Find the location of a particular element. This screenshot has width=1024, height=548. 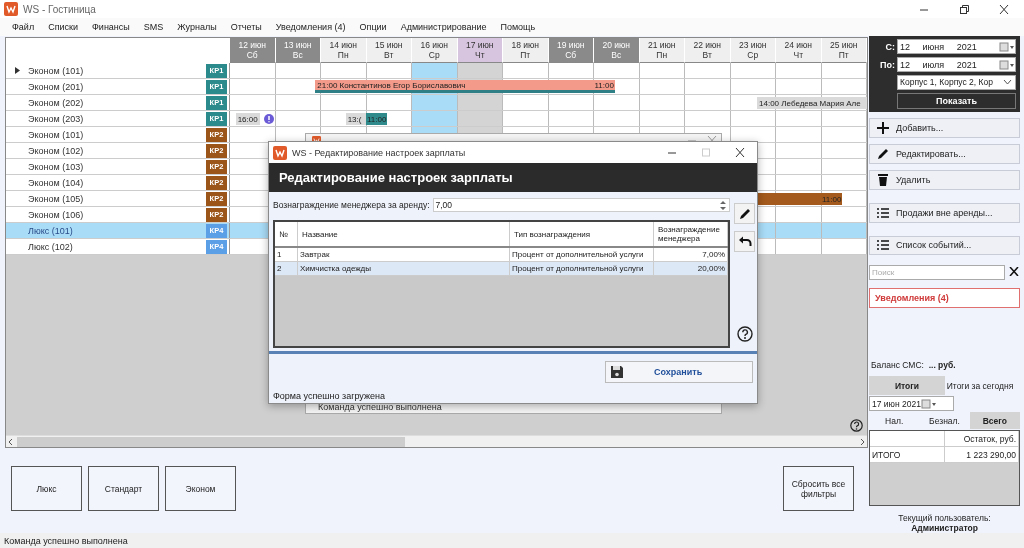

table-cell: ИТОГО is located at coordinates (907, 455).